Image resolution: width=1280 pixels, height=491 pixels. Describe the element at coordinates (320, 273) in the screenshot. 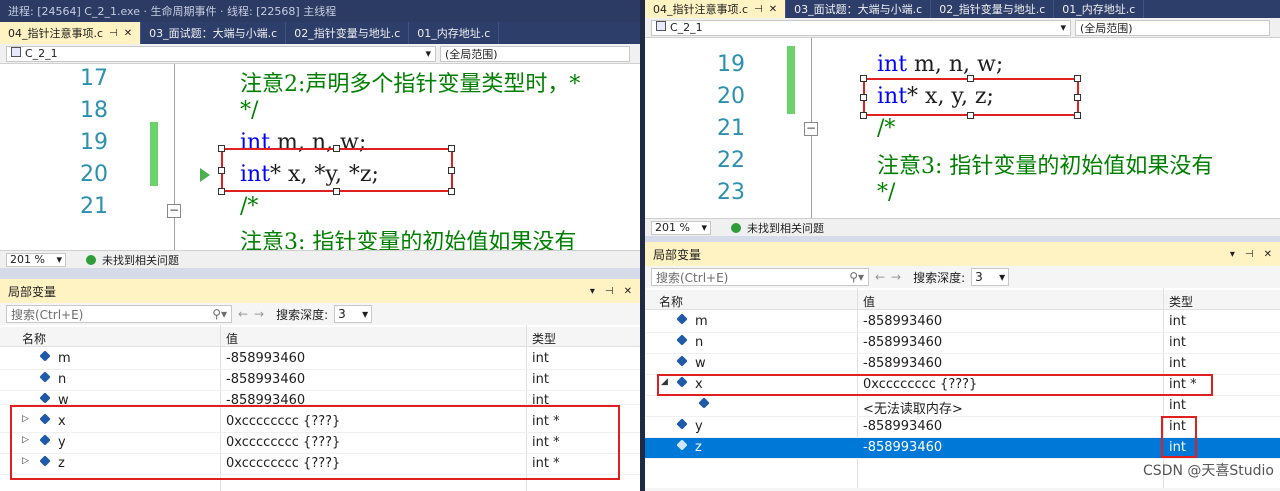

I see `splitter` at that location.